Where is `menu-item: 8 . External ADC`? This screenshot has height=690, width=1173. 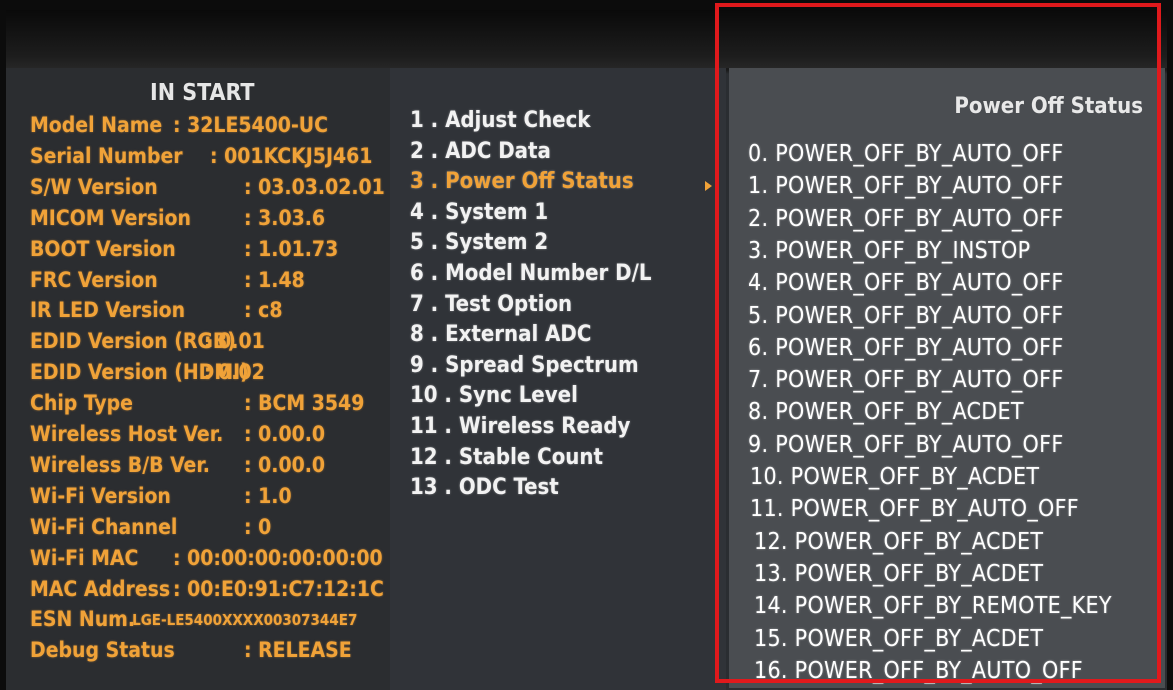
menu-item: 8 . External ADC is located at coordinates (500, 334).